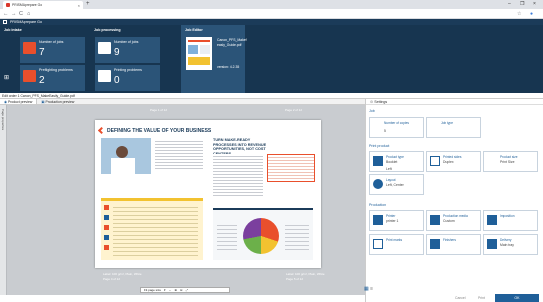 This screenshot has height=302, width=543. Describe the element at coordinates (506, 240) in the screenshot. I see `card-label: Delivery` at that location.